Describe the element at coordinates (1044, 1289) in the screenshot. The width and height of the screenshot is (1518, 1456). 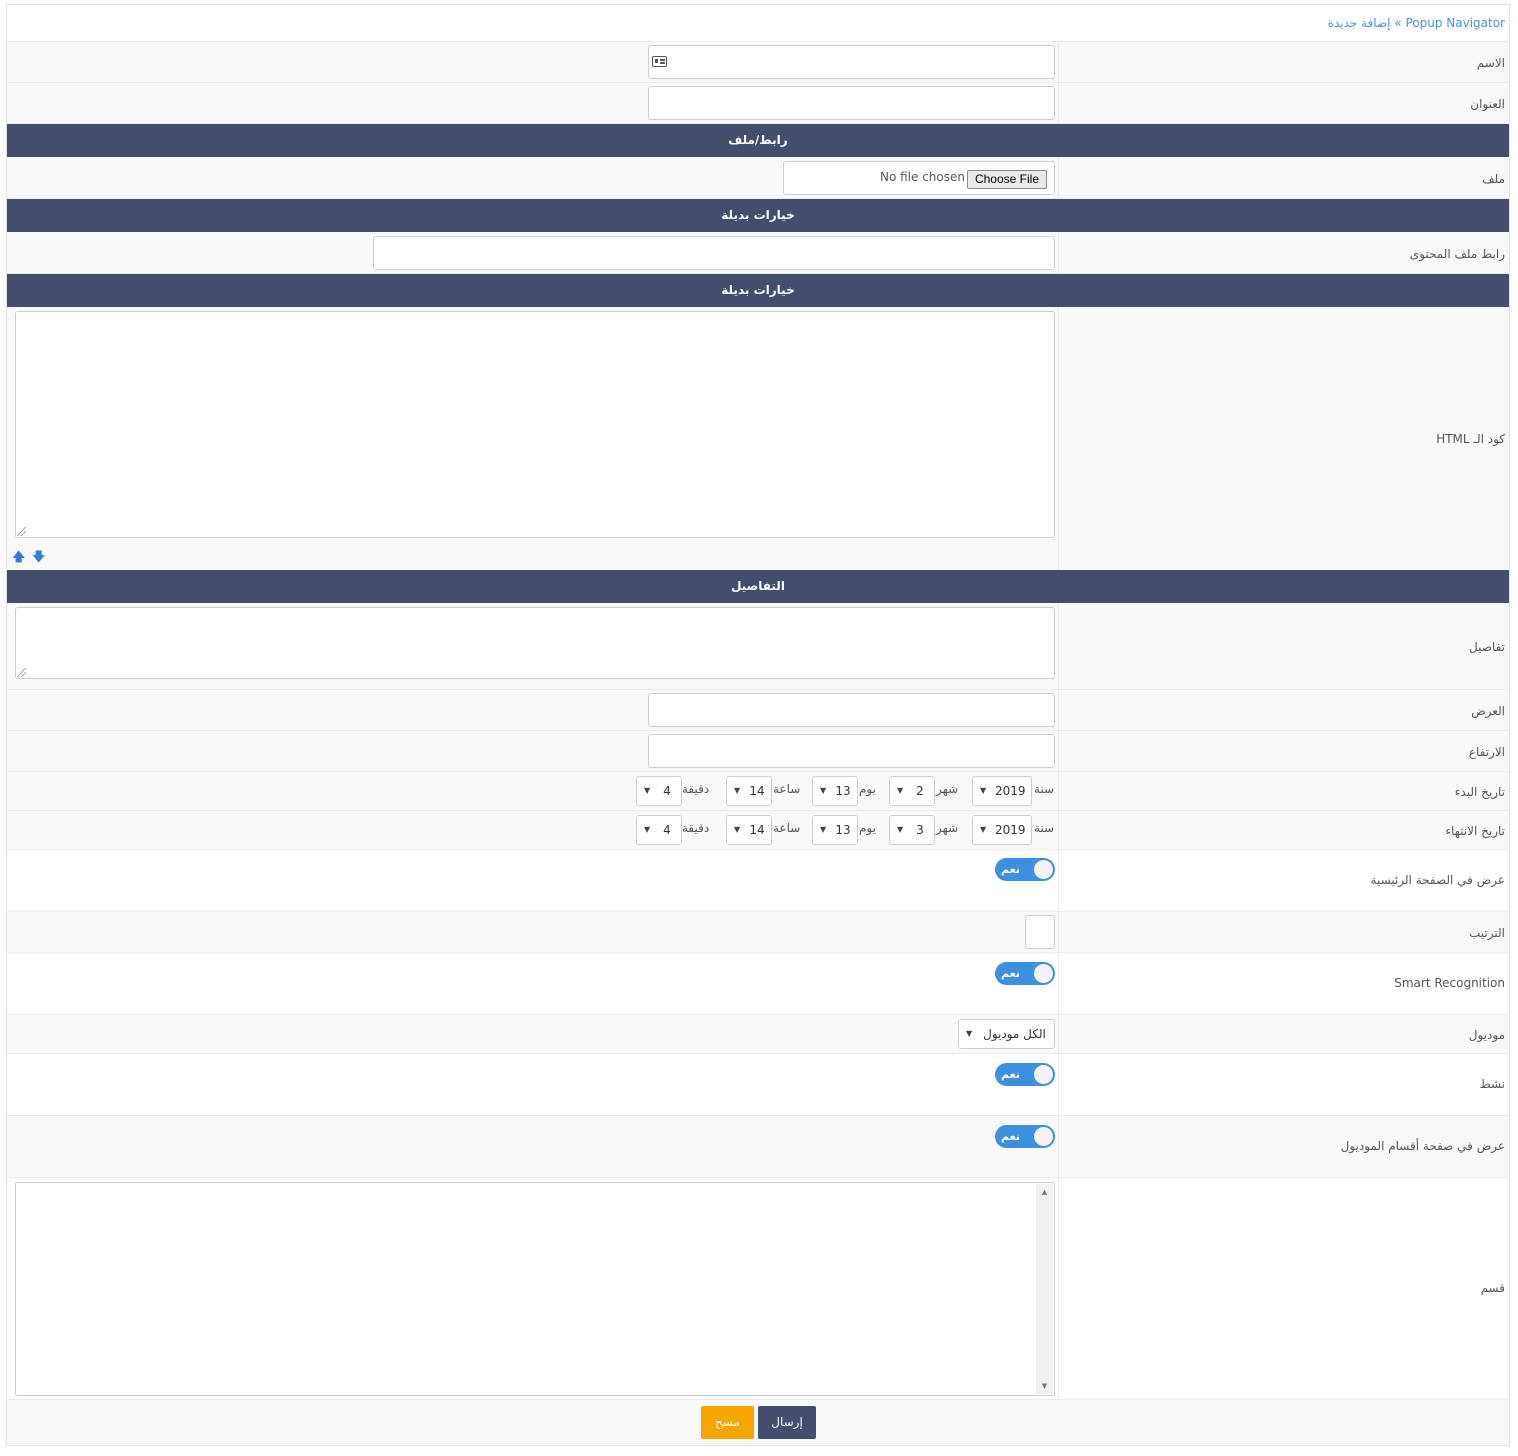
I see `scrollbar: ▲ ▼` at that location.